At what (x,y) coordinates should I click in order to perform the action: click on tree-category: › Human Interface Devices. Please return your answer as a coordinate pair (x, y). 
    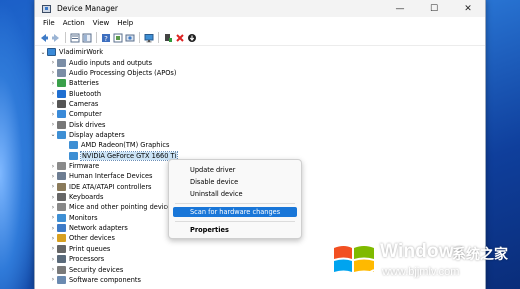
    Looking at the image, I should click on (100, 176).